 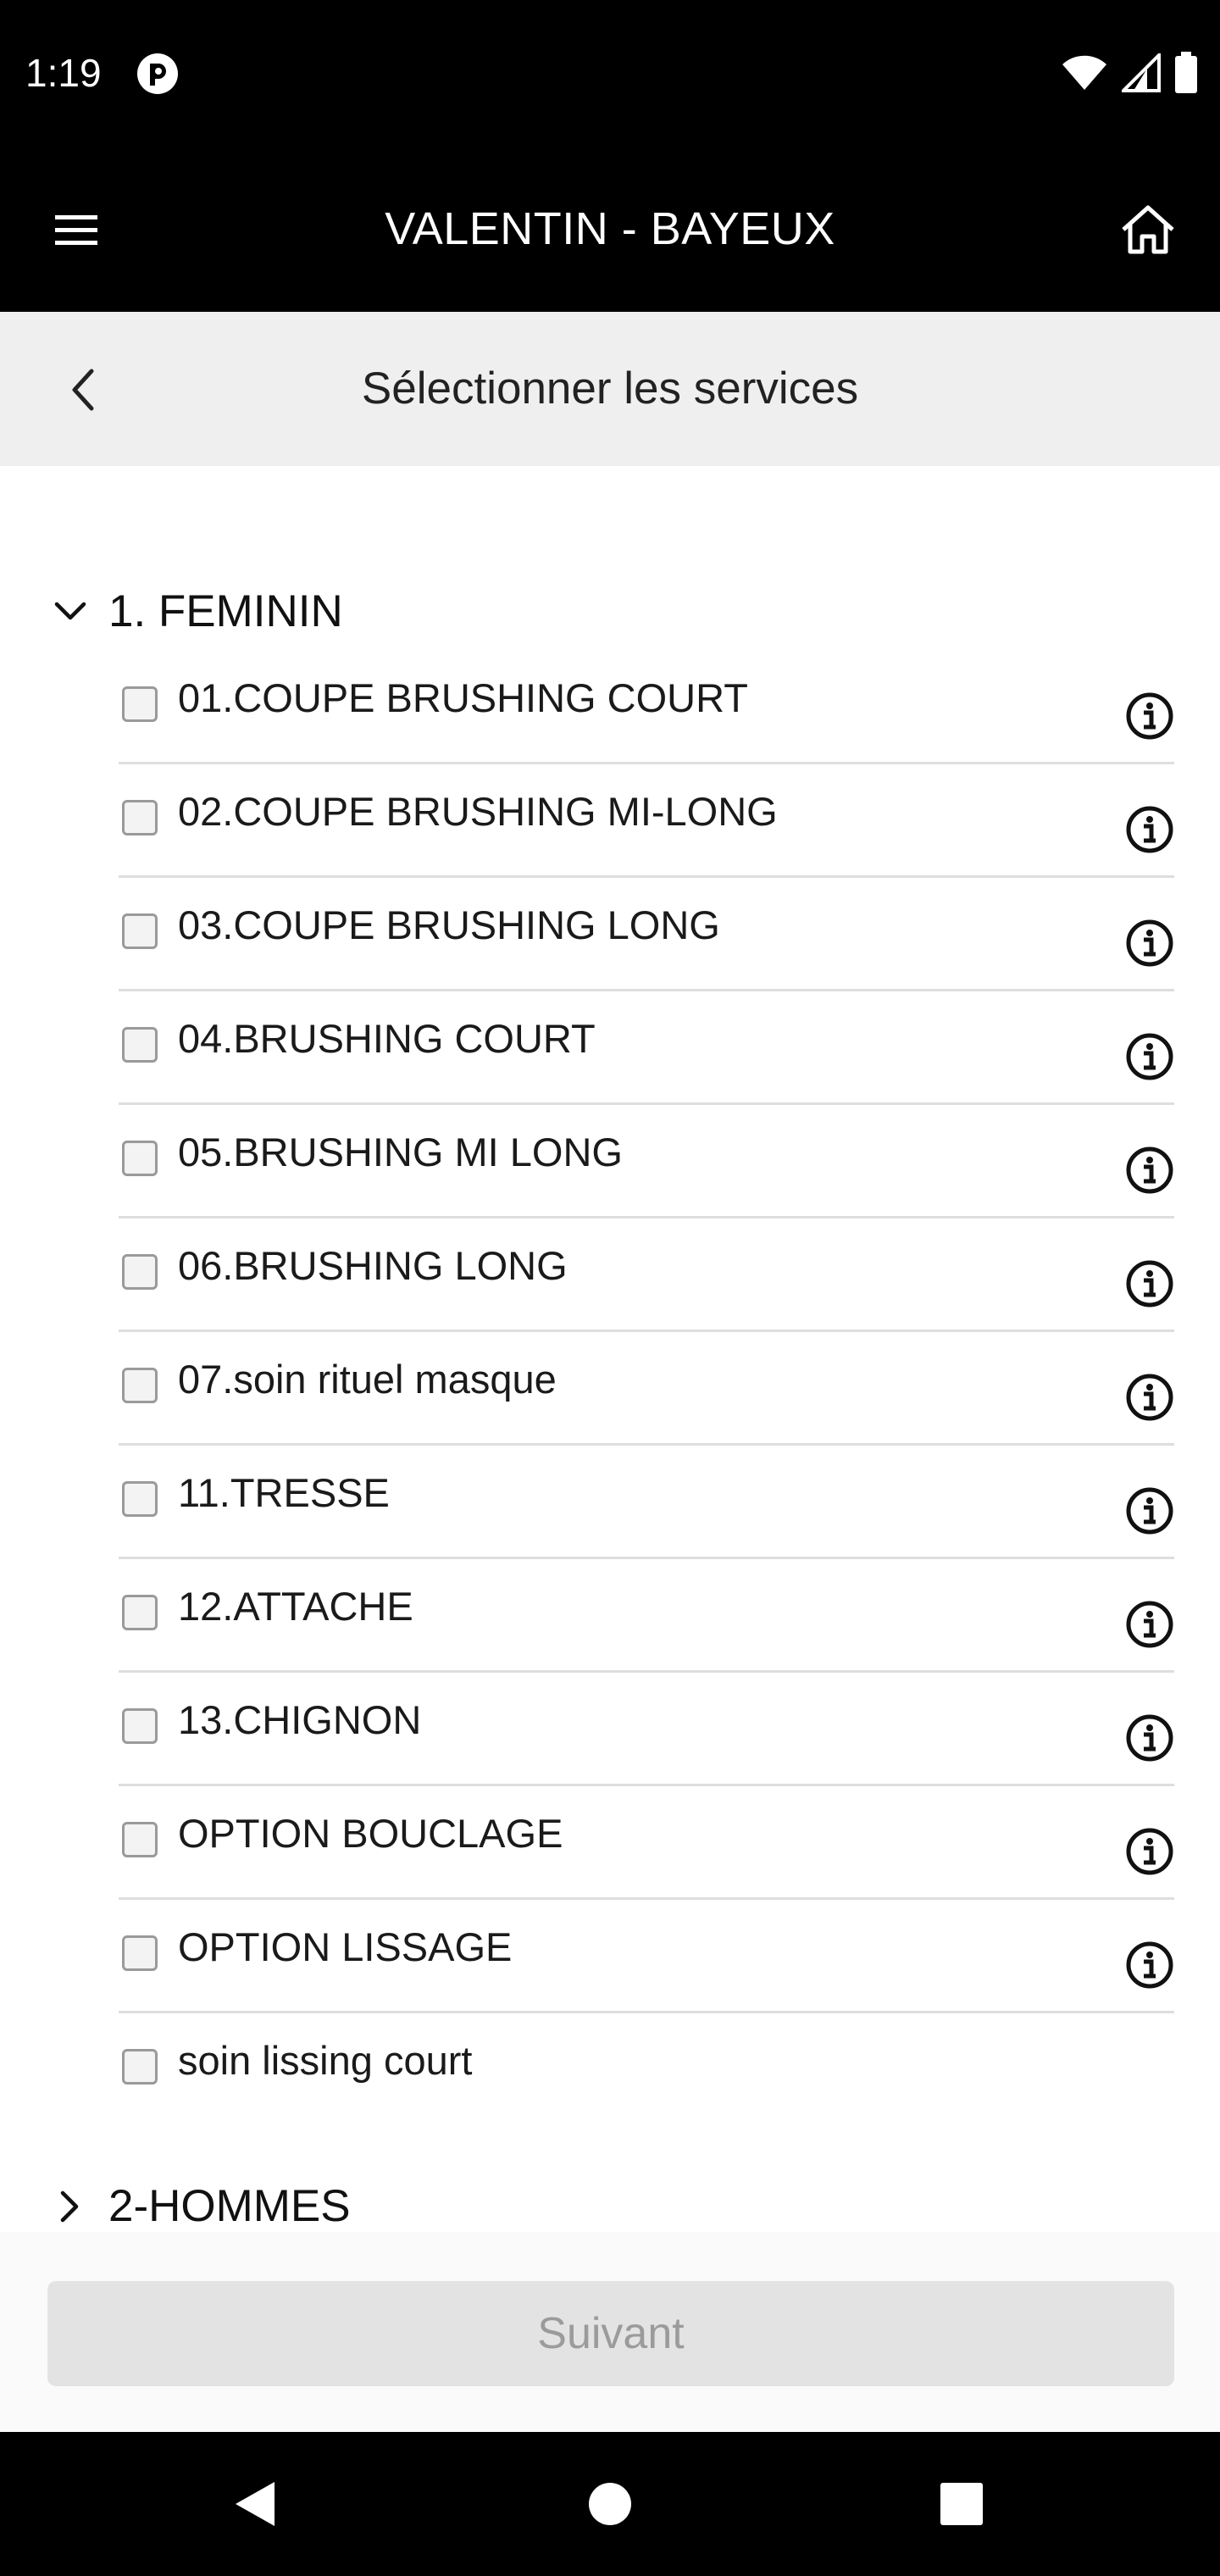 I want to click on service-row: OPTION LISSAGE, so click(x=646, y=1957).